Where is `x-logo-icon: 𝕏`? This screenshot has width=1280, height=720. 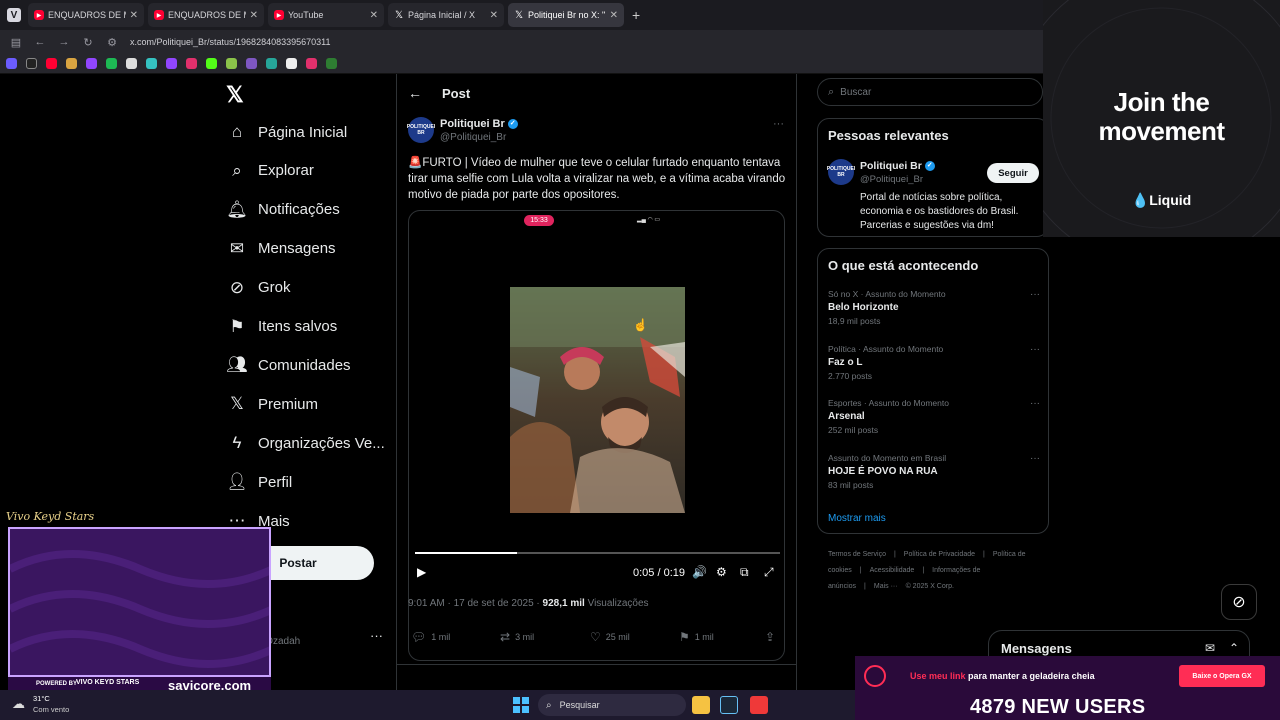
x-logo-icon: 𝕏 is located at coordinates (235, 95).